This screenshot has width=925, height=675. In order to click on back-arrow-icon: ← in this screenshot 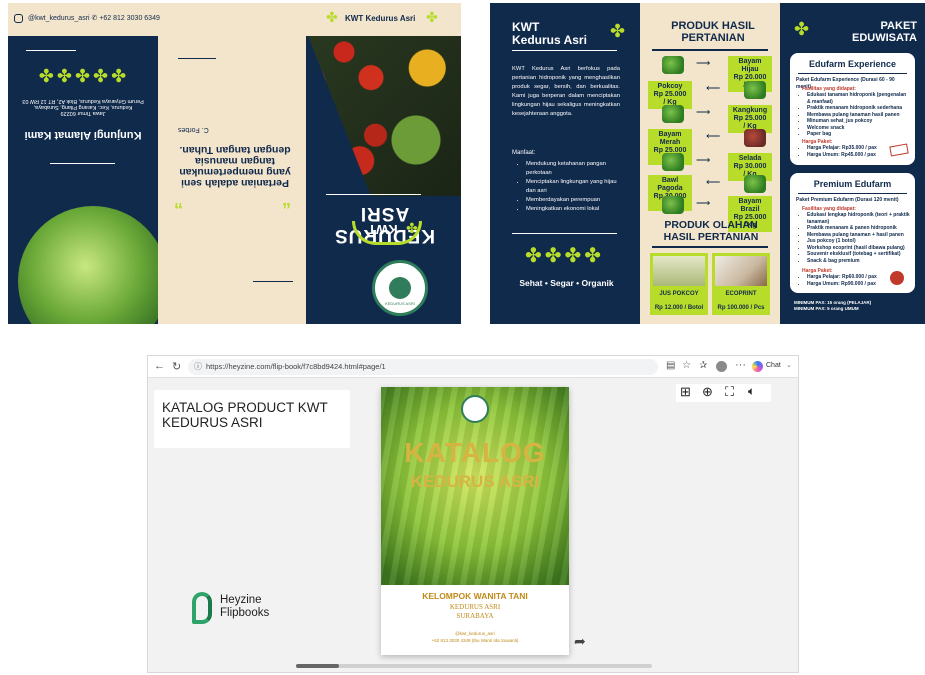, I will do `click(159, 366)`.